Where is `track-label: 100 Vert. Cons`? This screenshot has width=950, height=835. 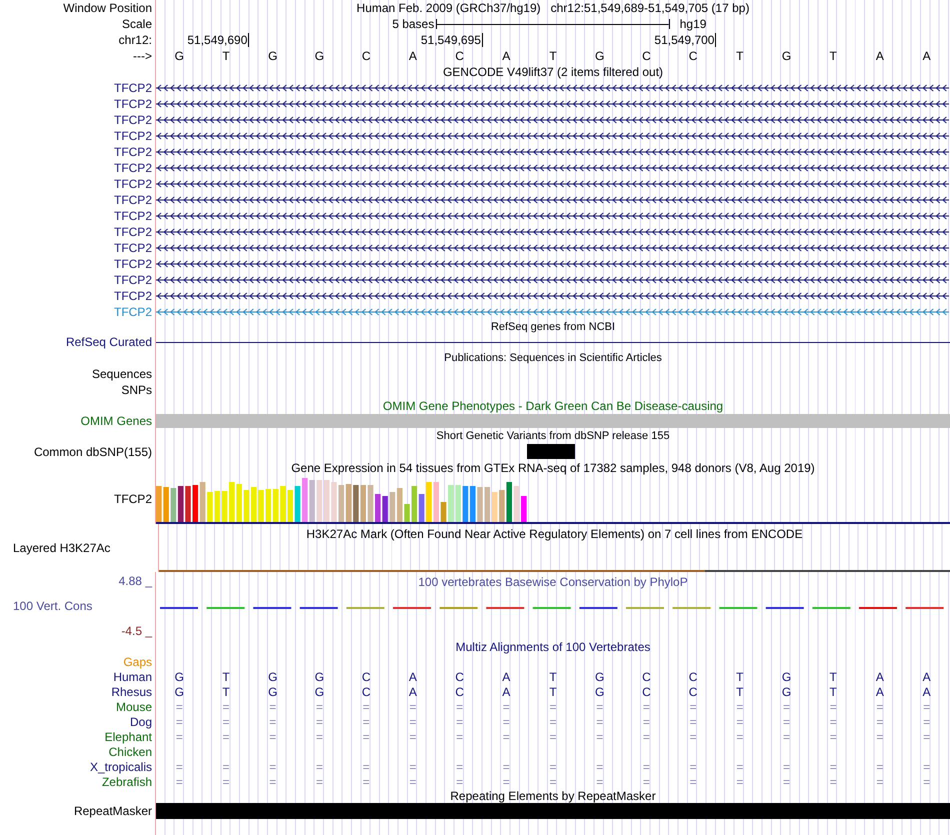
track-label: 100 Vert. Cons is located at coordinates (46, 606).